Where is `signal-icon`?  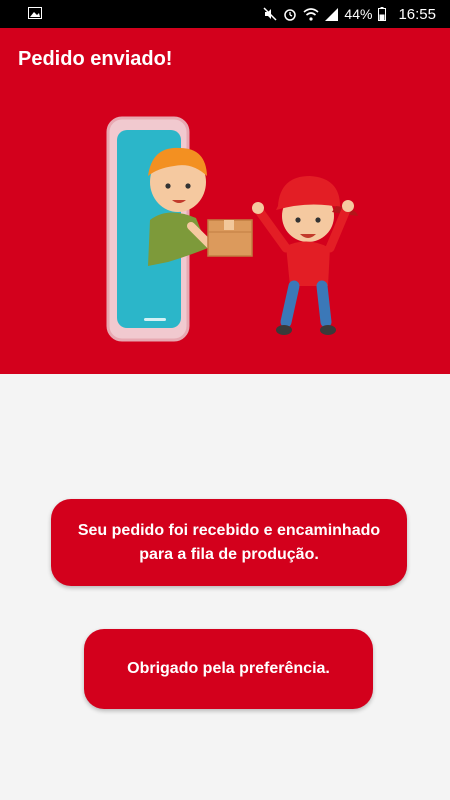
signal-icon is located at coordinates (332, 14).